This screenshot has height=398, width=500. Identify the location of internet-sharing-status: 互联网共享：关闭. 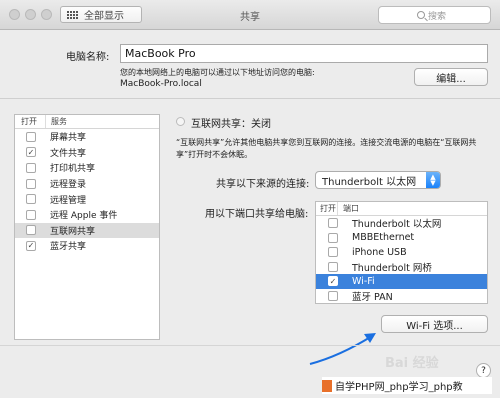
(231, 124).